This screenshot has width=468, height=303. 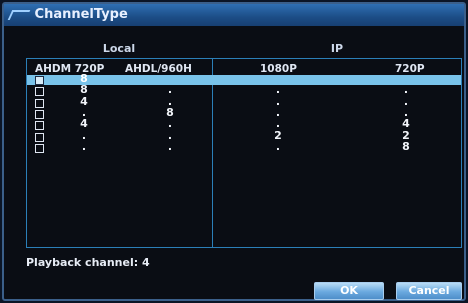 What do you see at coordinates (349, 291) in the screenshot?
I see `ok-button: OK` at bounding box center [349, 291].